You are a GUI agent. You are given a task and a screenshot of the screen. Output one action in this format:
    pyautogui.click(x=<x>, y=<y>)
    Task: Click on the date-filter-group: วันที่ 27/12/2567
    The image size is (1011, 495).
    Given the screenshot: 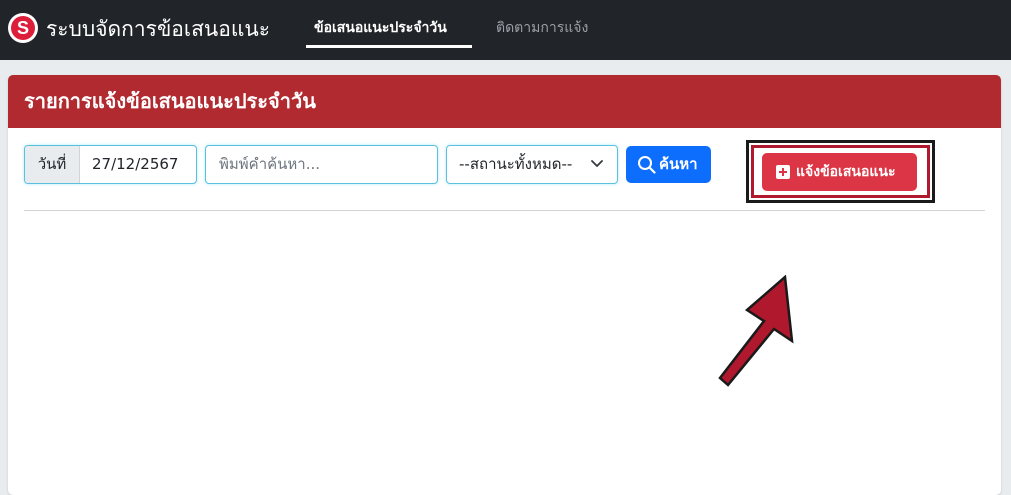 What is the action you would take?
    pyautogui.click(x=110, y=164)
    